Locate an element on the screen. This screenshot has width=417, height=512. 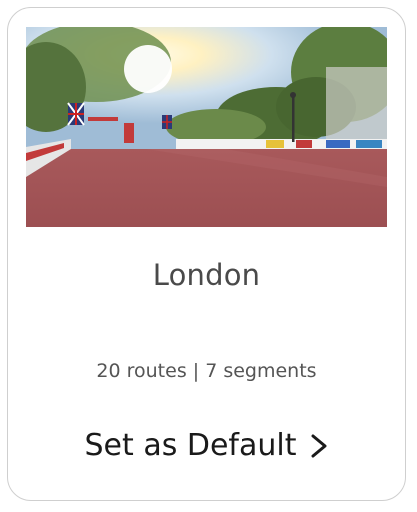
world-stats: 20 routes | 7 segments is located at coordinates (206, 371).